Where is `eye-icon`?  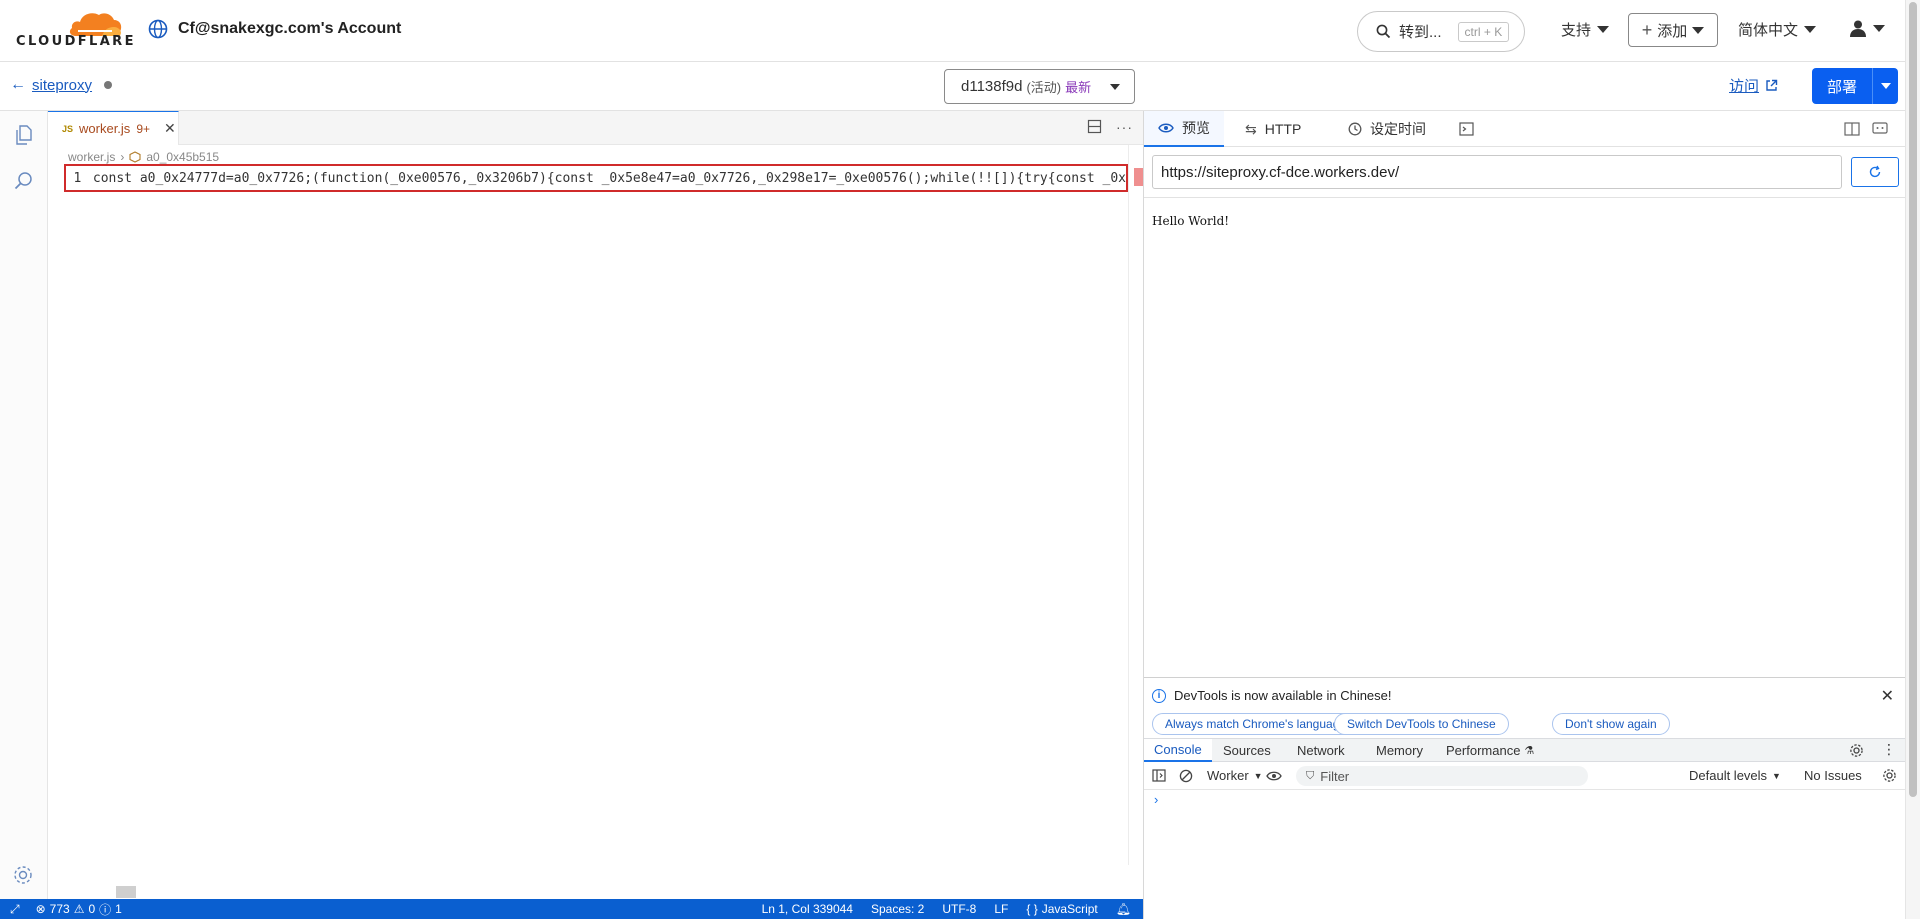 eye-icon is located at coordinates (1274, 776).